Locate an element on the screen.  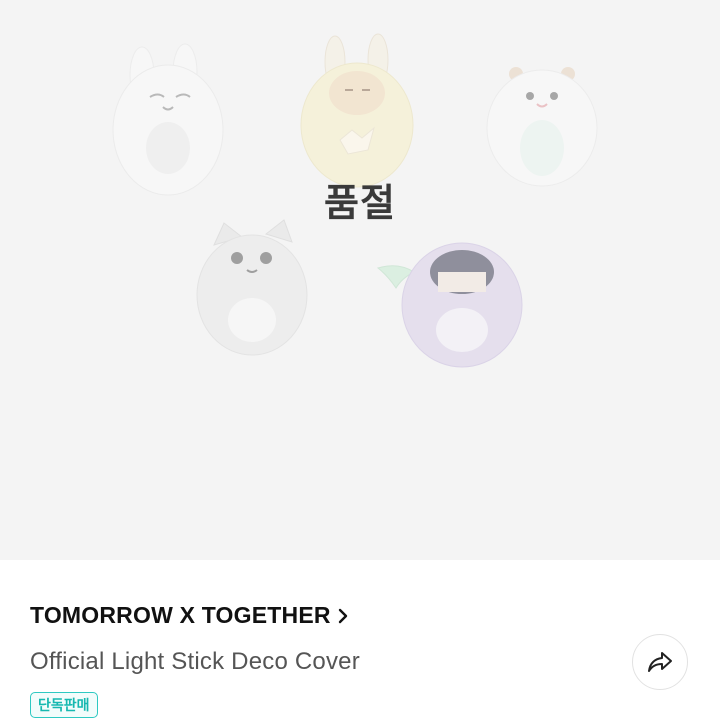
share-arrow-icon is located at coordinates (660, 662).